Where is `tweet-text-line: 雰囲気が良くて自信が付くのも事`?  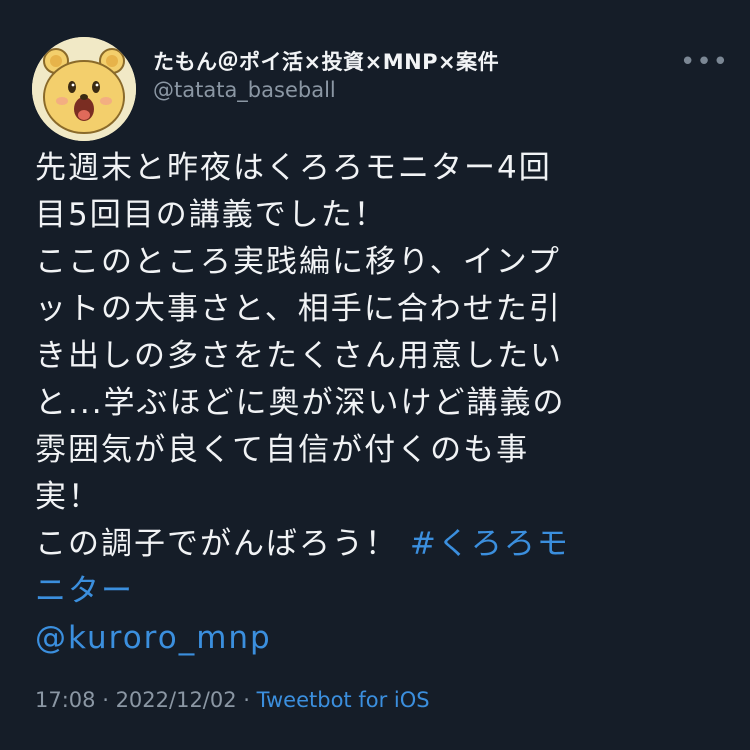 tweet-text-line: 雰囲気が良くて自信が付くのも事 is located at coordinates (282, 450).